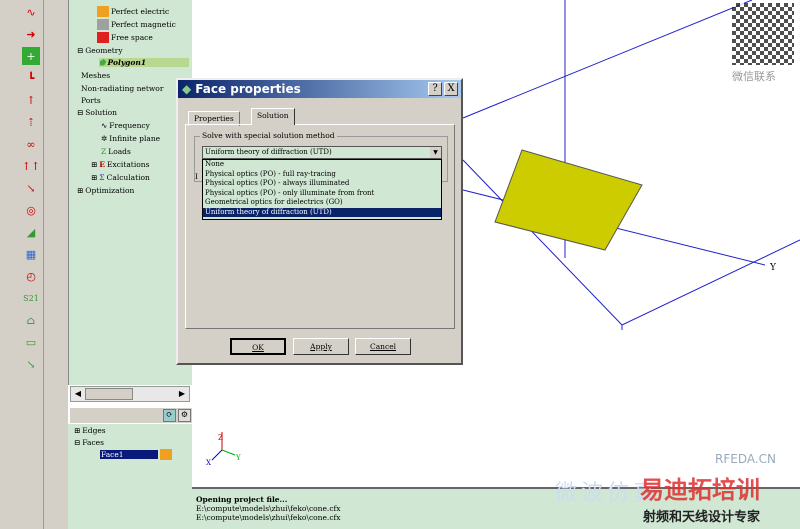 The width and height of the screenshot is (800, 529). Describe the element at coordinates (128, 164) in the screenshot. I see `tree-label: Excitations` at that location.